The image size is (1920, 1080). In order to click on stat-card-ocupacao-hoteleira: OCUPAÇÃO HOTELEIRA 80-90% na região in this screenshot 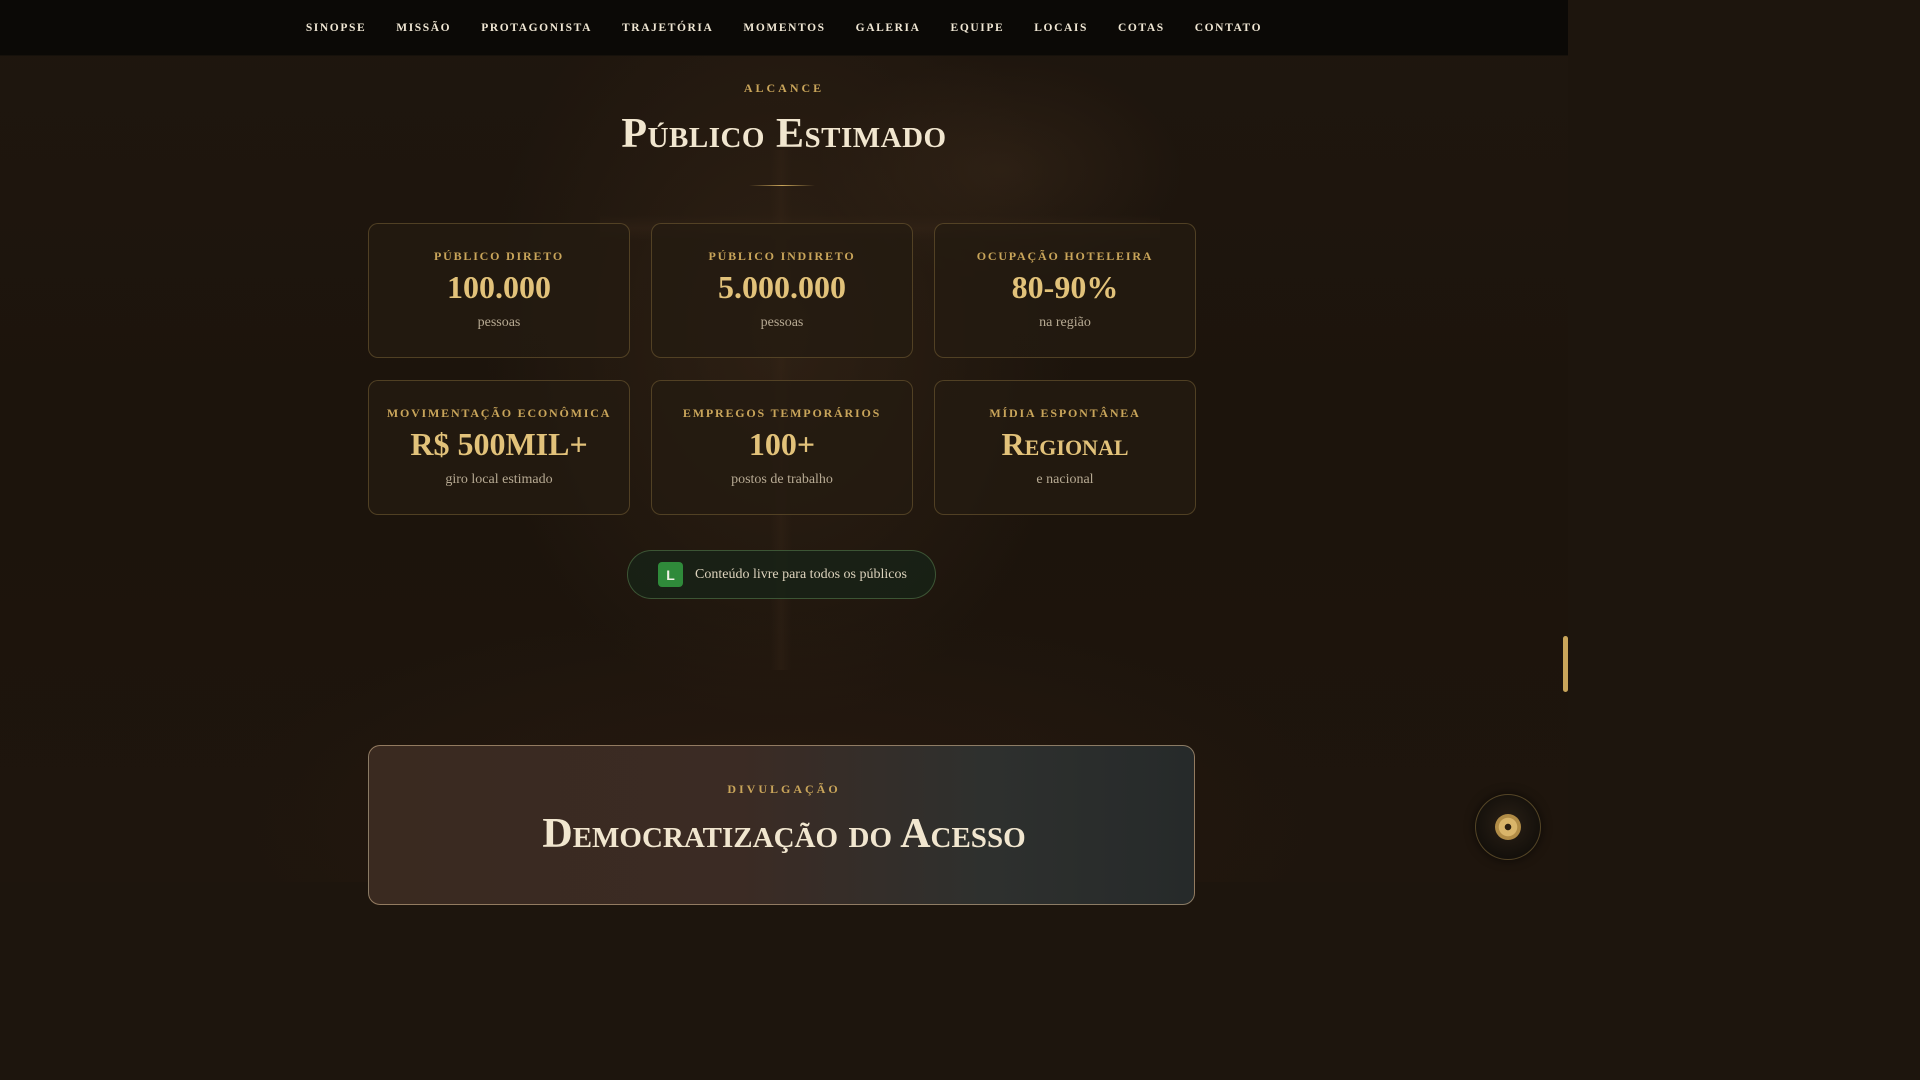, I will do `click(1065, 290)`.